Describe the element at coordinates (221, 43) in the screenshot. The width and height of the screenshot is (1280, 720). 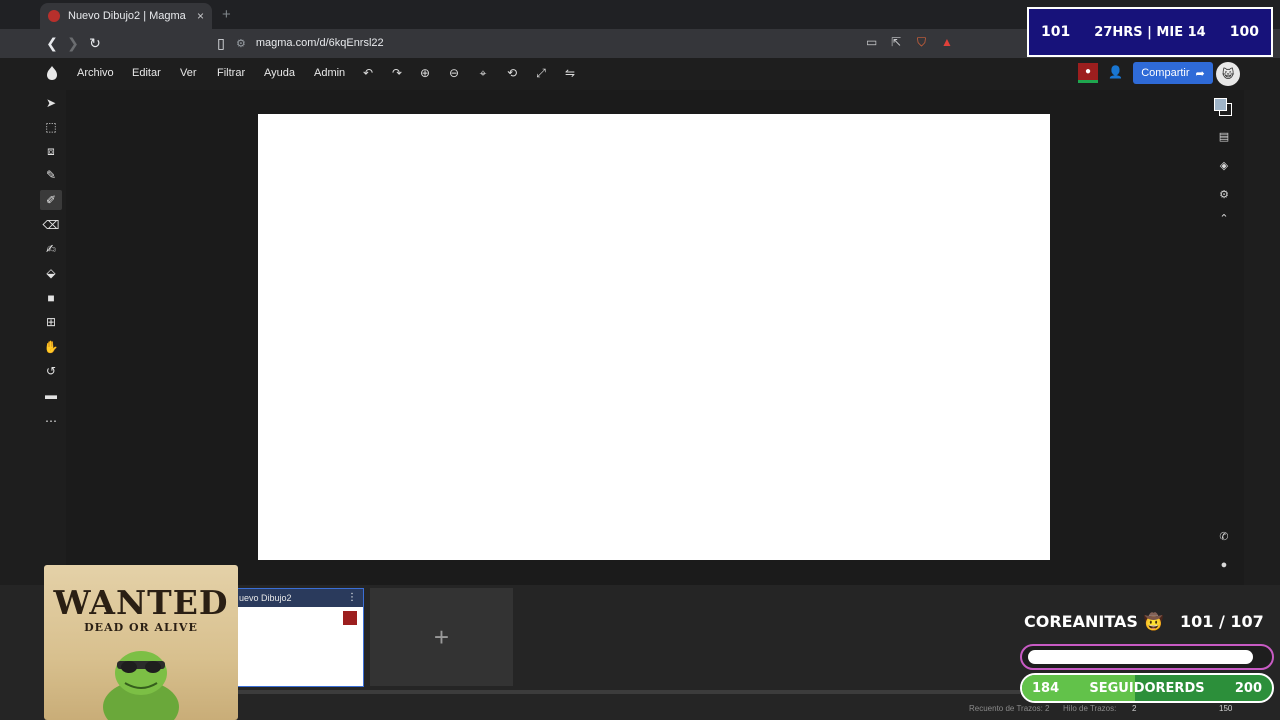
I see `bookmark-icon: ▯` at that location.